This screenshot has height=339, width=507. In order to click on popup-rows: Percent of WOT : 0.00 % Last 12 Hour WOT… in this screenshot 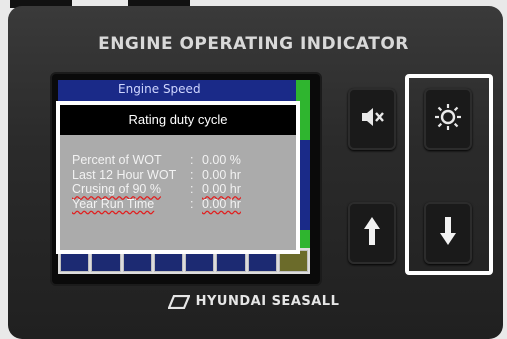, I will do `click(156, 182)`.